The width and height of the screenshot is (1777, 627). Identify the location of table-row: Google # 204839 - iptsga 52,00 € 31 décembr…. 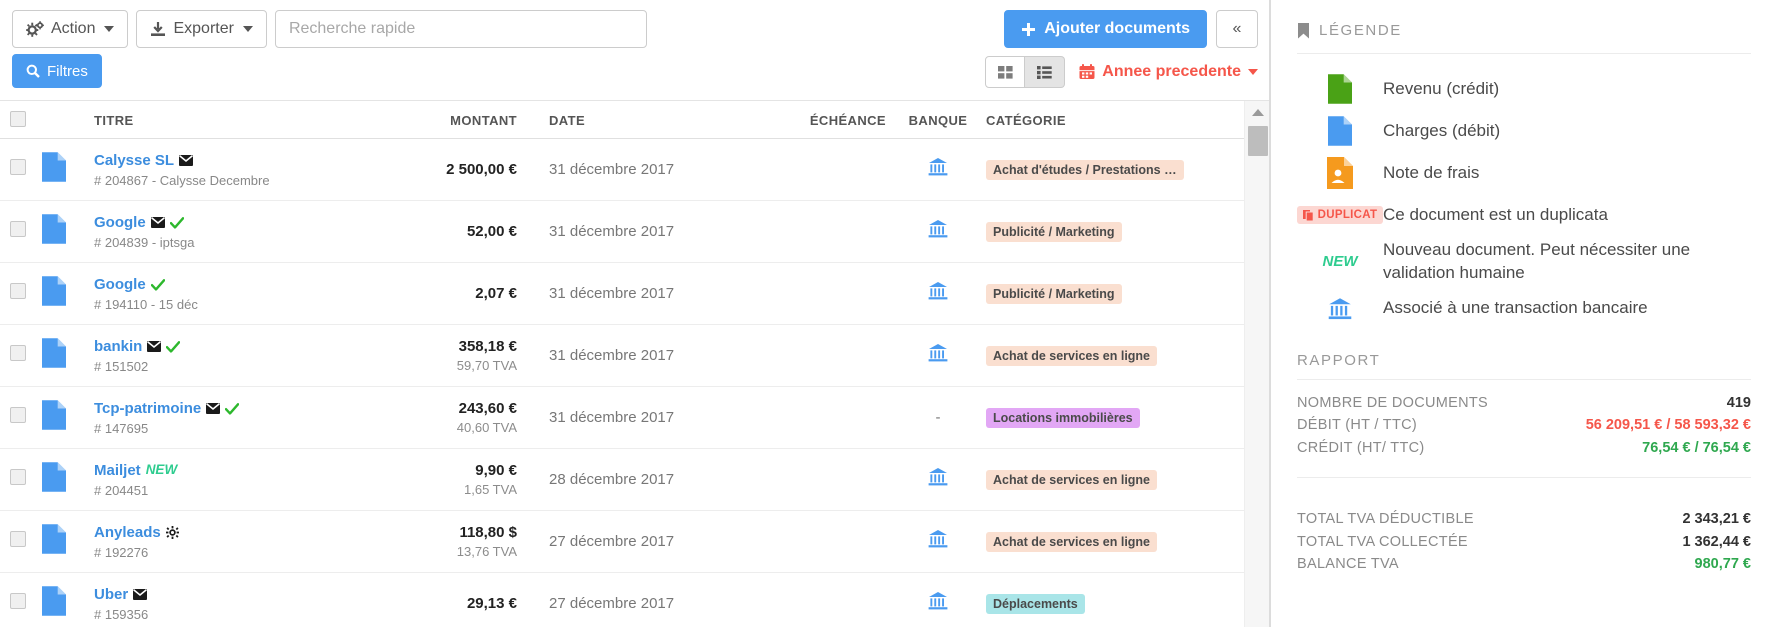
(622, 231).